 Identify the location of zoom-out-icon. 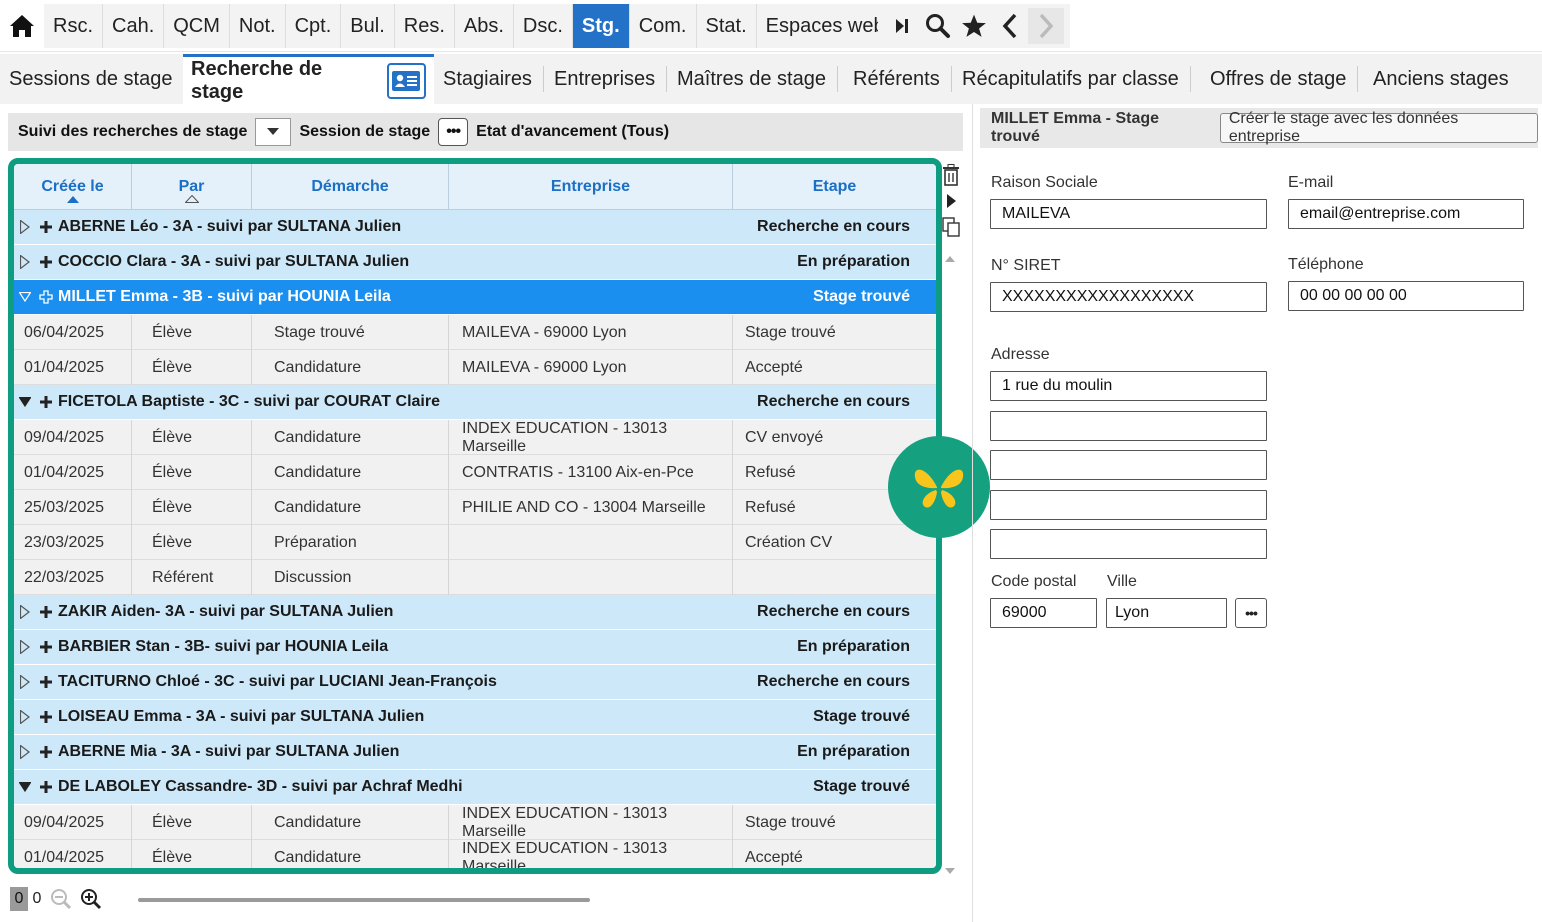
(61, 899).